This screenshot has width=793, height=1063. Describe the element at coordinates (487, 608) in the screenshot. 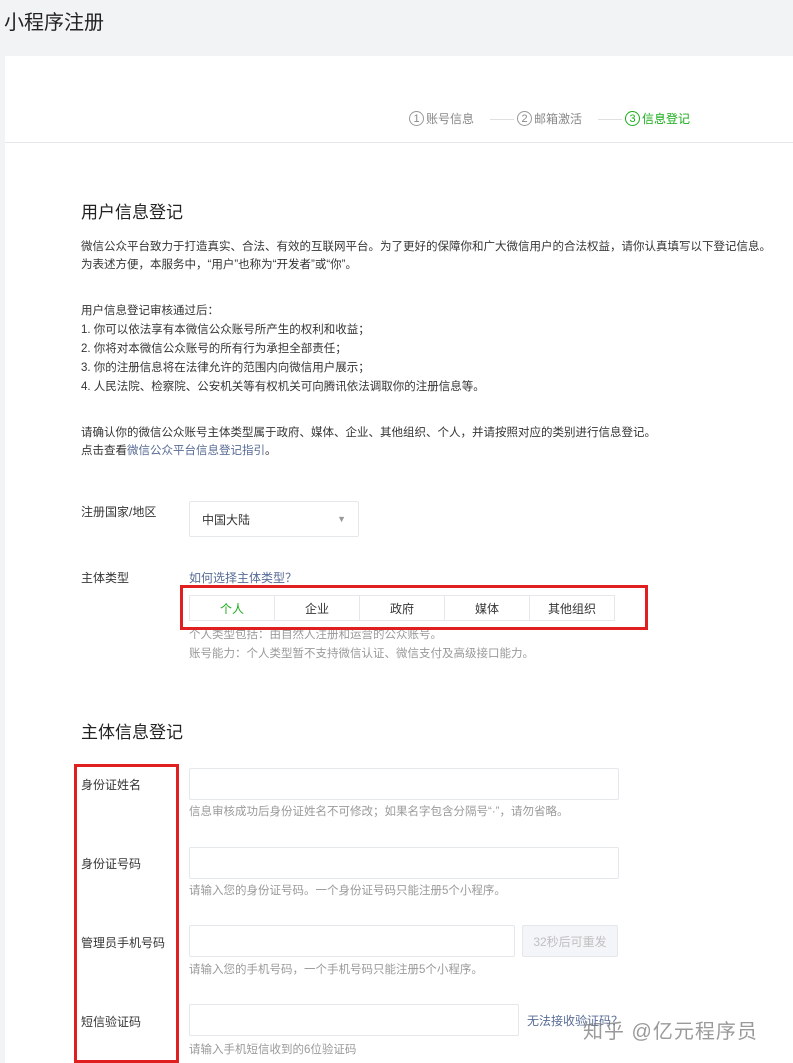

I see `subject-type-media: 媒体` at that location.